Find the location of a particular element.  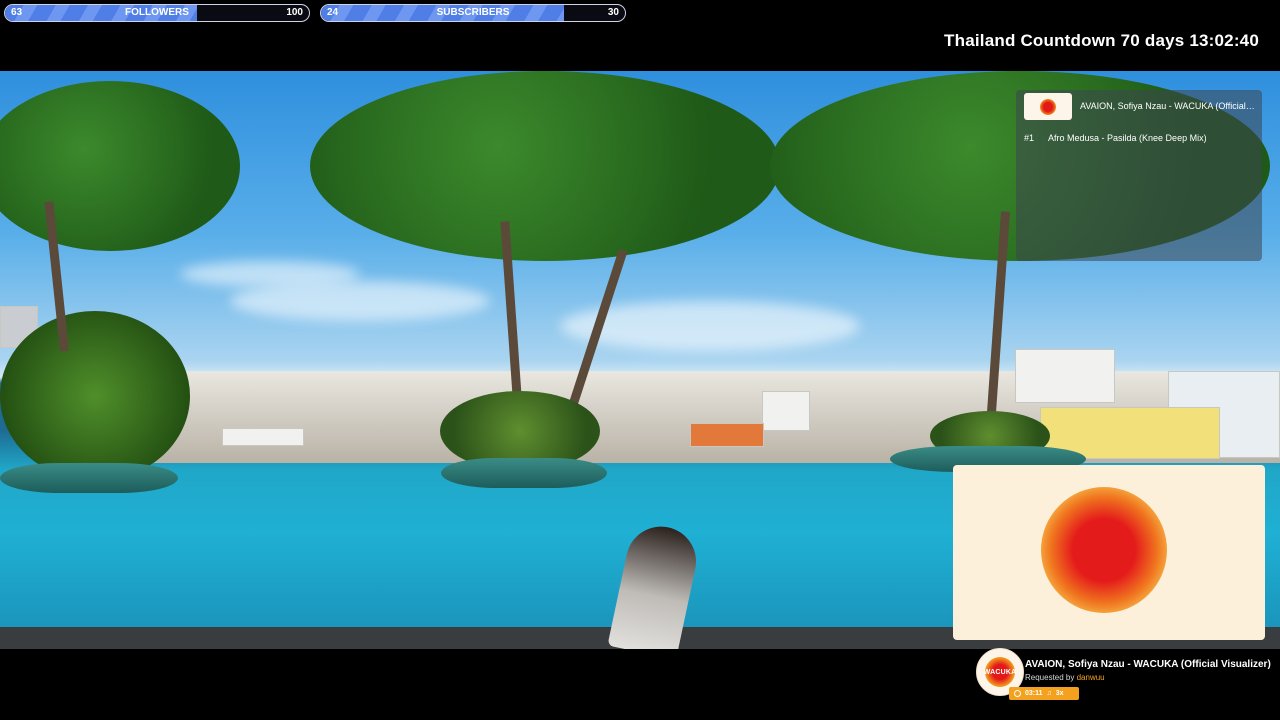

queue-now-playing-thumbnail is located at coordinates (1048, 106).